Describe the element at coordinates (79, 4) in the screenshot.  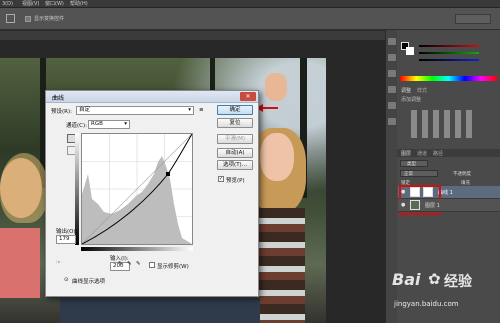
I see `menu-help: 帮助(H)` at that location.